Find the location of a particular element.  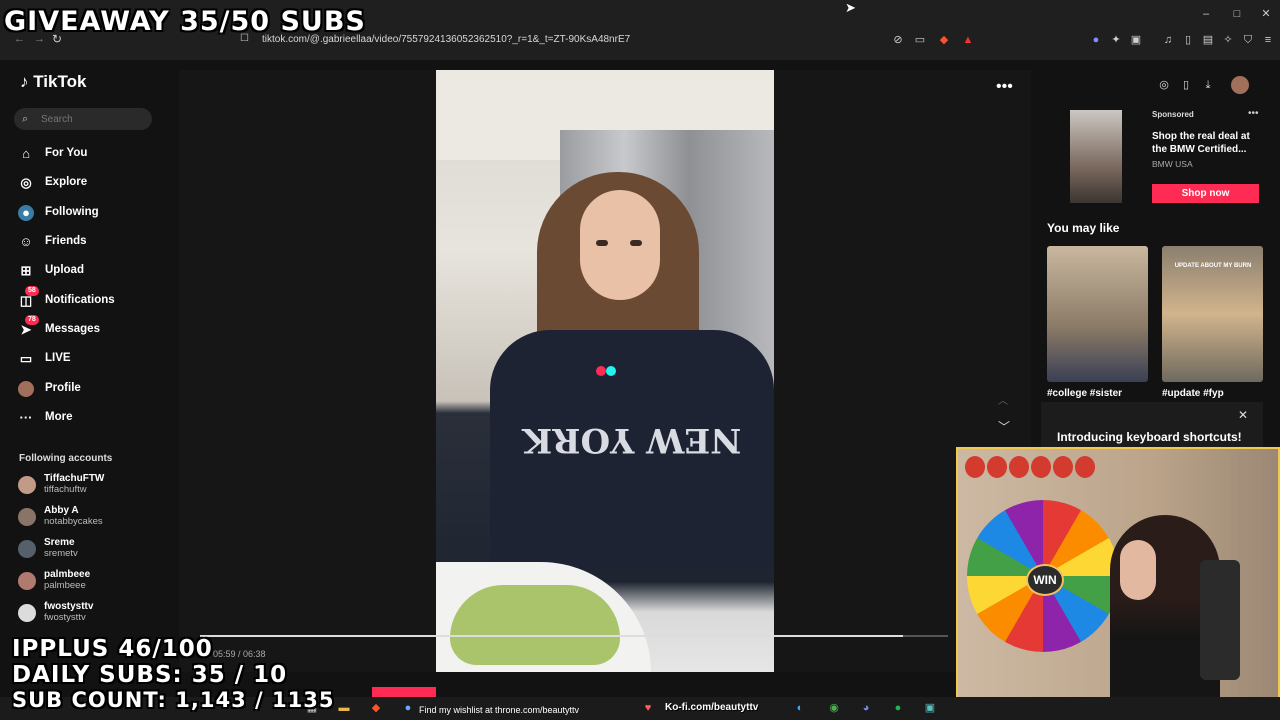

nav-more: ··· More is located at coordinates (88, 418).